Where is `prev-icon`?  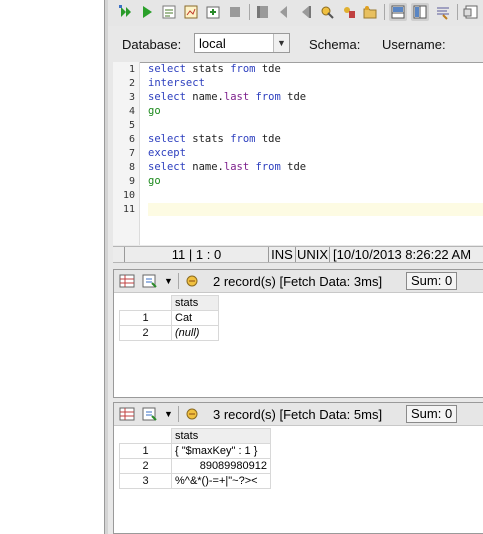
prev-icon is located at coordinates (263, 12).